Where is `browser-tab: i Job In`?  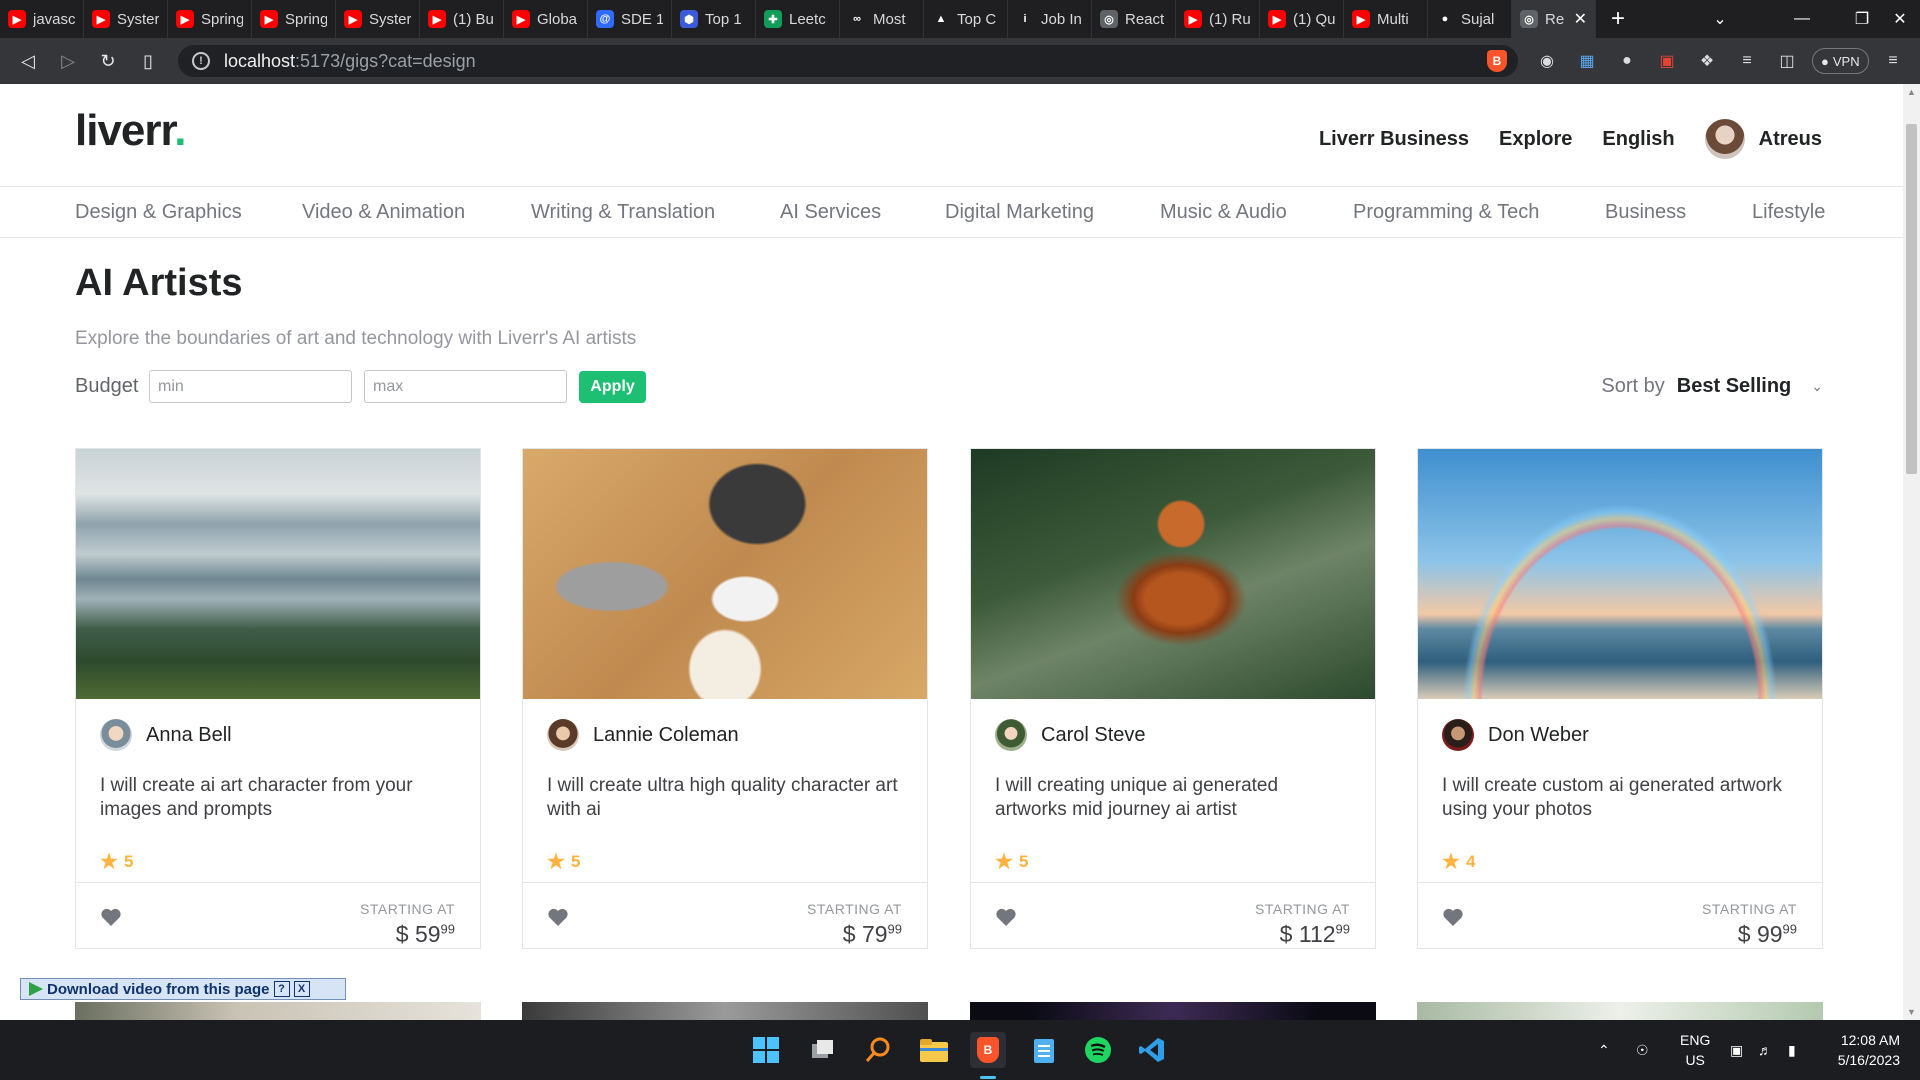 browser-tab: i Job In is located at coordinates (1050, 19).